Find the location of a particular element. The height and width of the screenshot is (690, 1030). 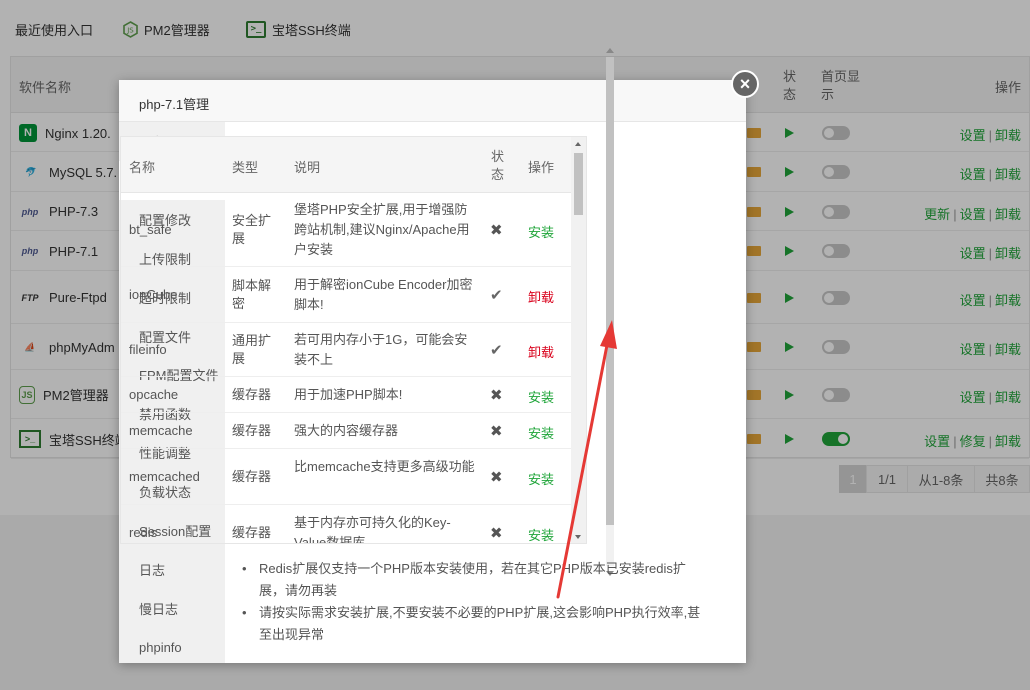

ext-header-type: 类型 is located at coordinates (245, 167).